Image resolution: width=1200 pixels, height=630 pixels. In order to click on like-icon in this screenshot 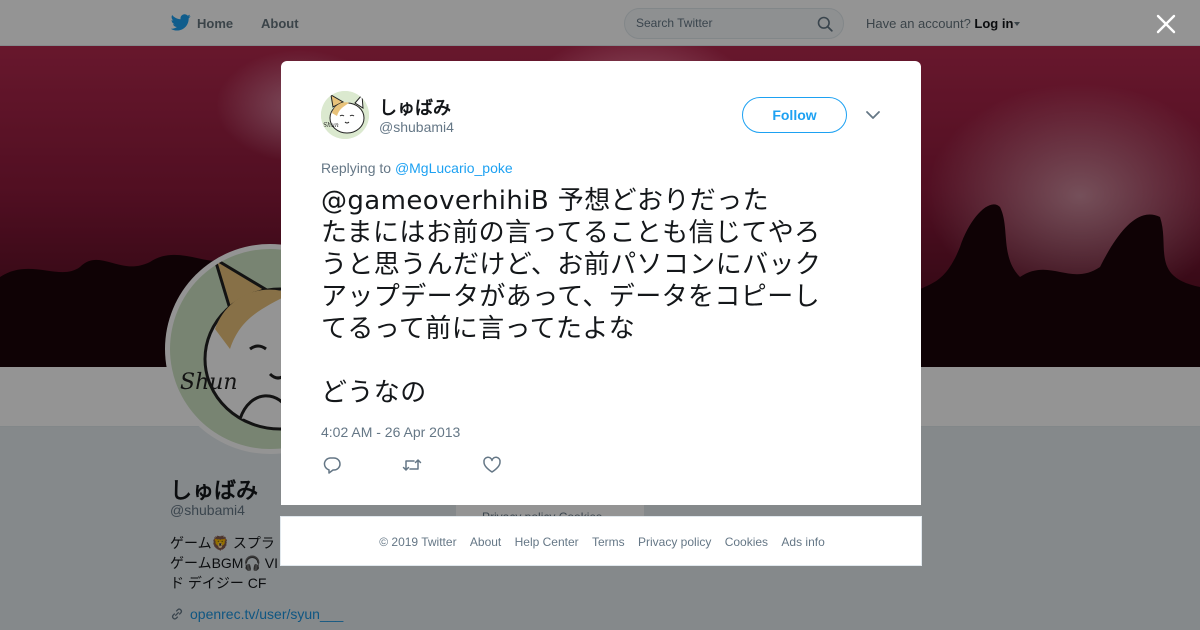, I will do `click(492, 464)`.